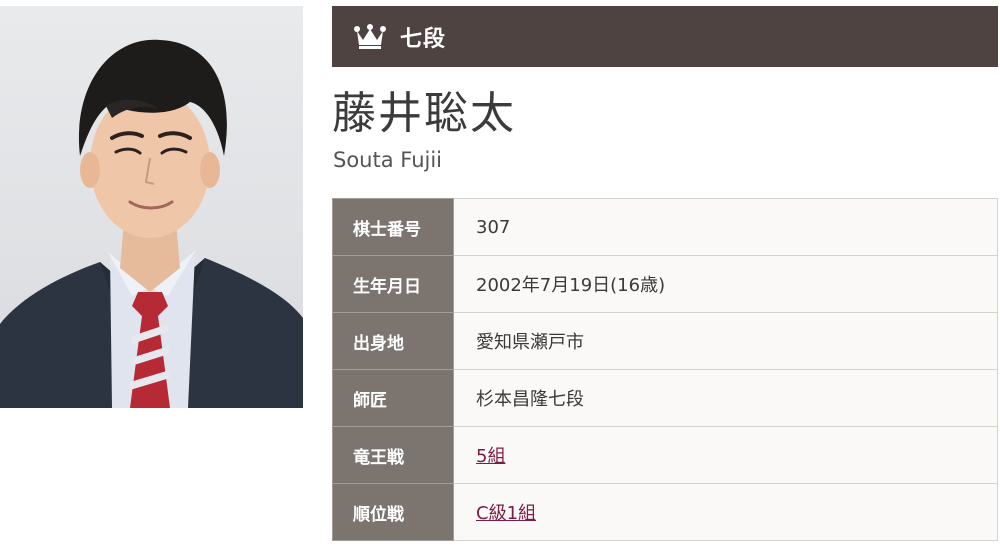 The width and height of the screenshot is (1000, 552). I want to click on row-value-master: 杉本昌隆七段, so click(725, 398).